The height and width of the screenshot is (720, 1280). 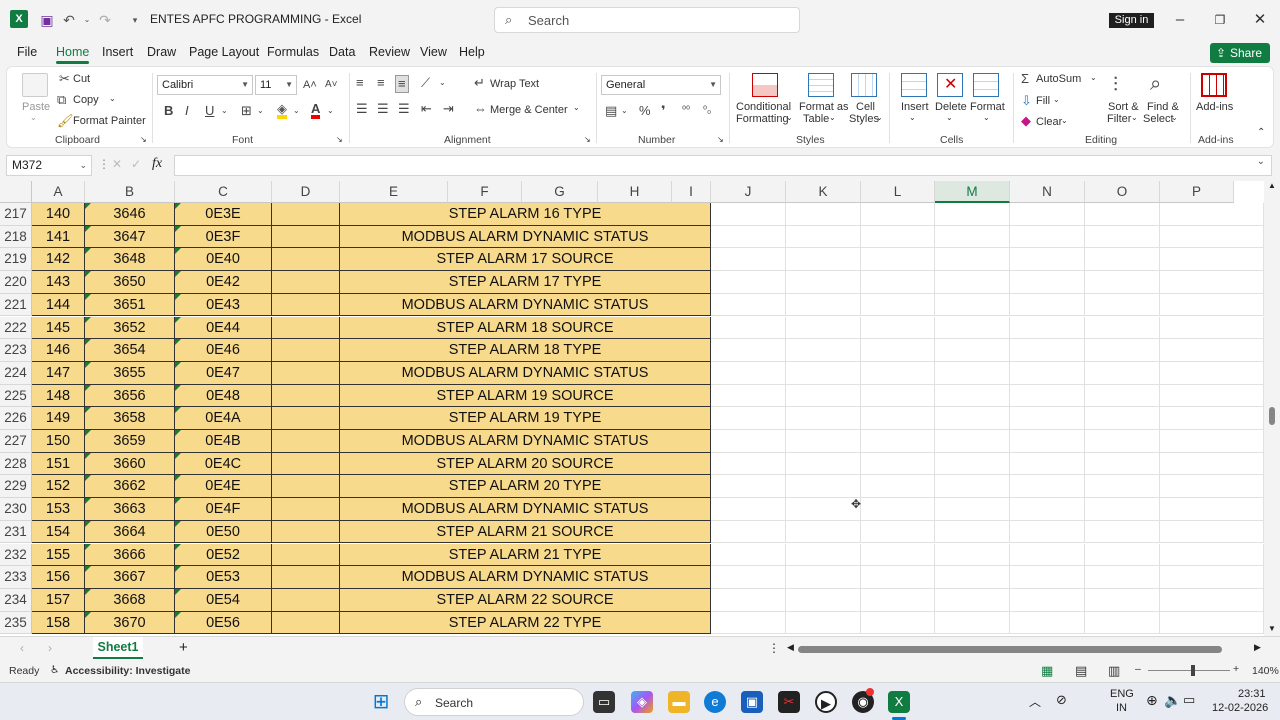 I want to click on row-header: 223, so click(x=16, y=350).